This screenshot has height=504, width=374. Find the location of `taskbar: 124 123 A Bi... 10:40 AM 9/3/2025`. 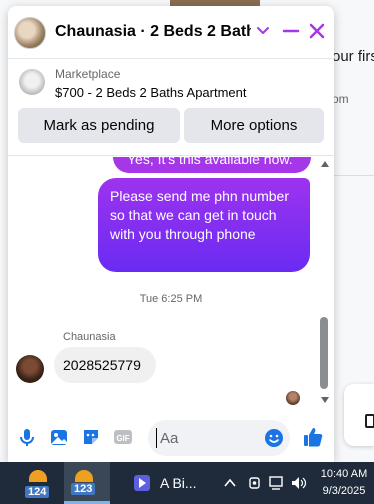

taskbar: 124 123 A Bi... 10:40 AM 9/3/2025 is located at coordinates (187, 483).